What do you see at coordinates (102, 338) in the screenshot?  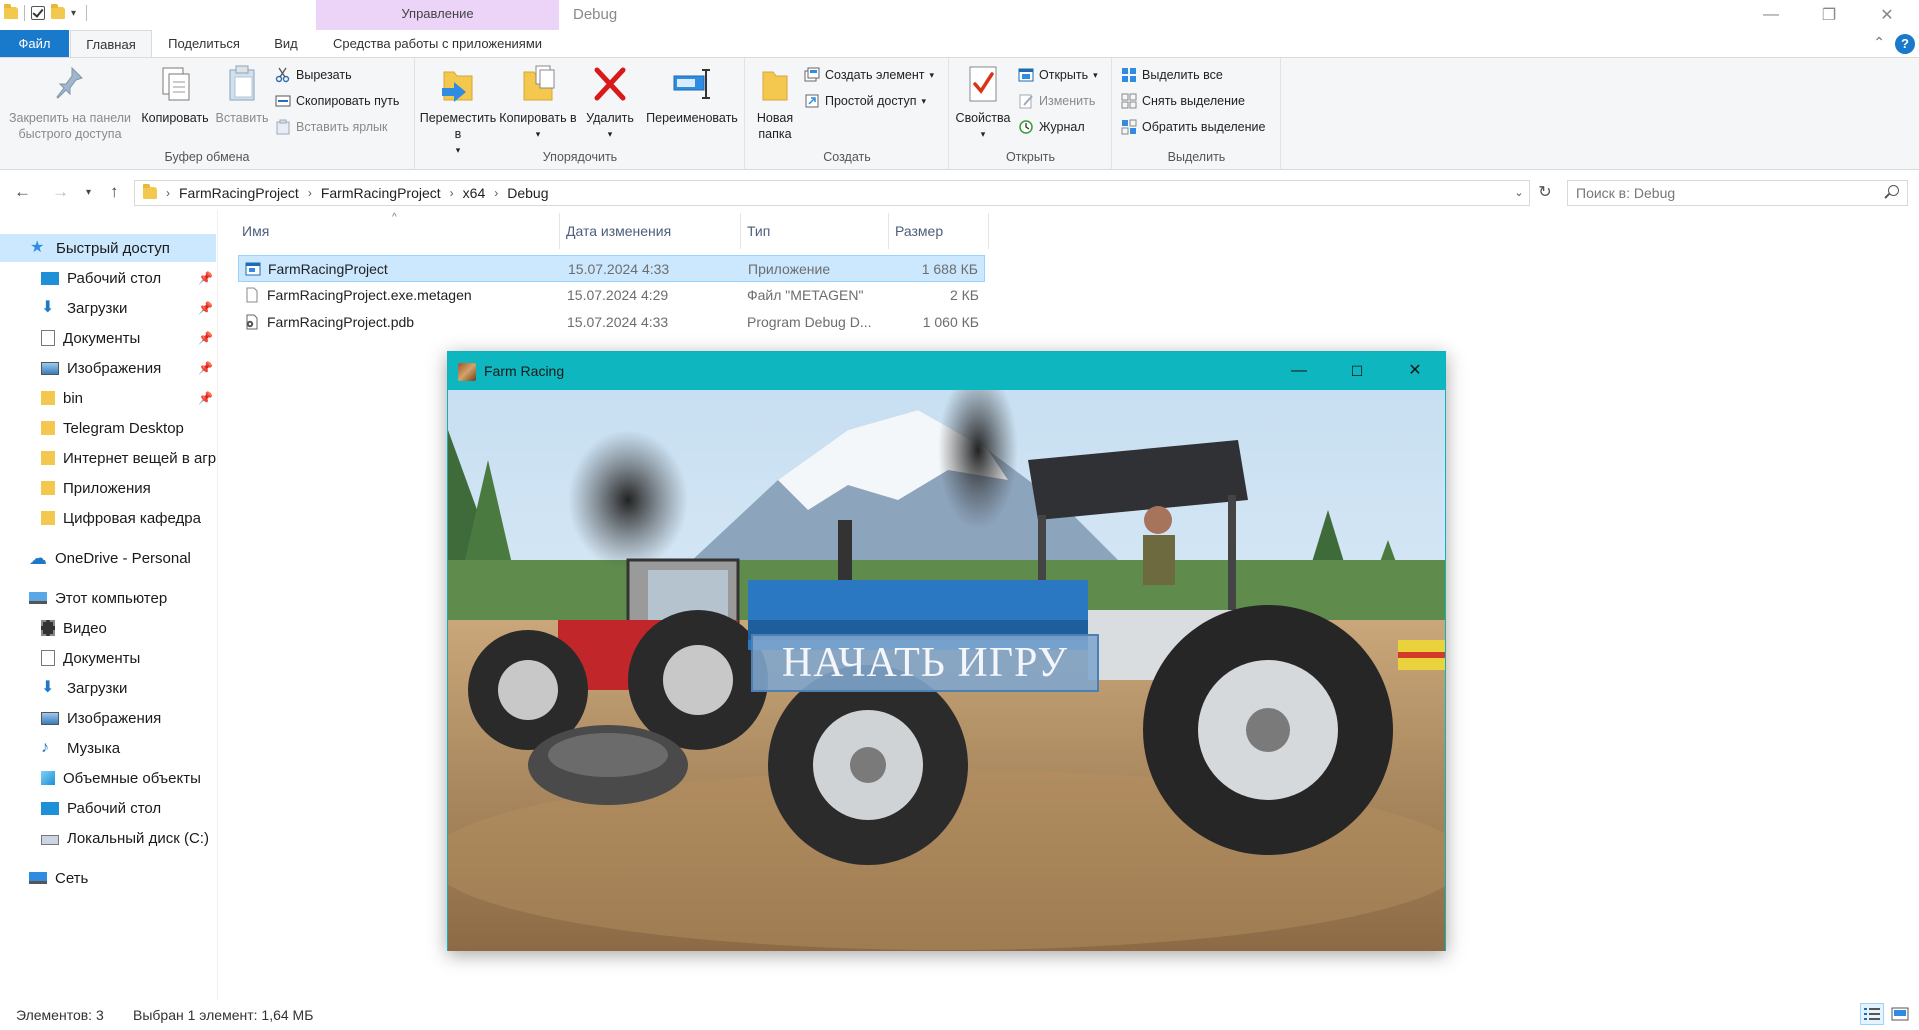 I see `nav-label: Документы` at bounding box center [102, 338].